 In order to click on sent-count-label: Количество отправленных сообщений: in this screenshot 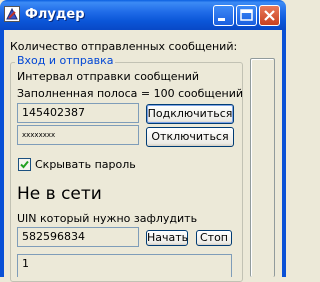, I will do `click(124, 46)`.